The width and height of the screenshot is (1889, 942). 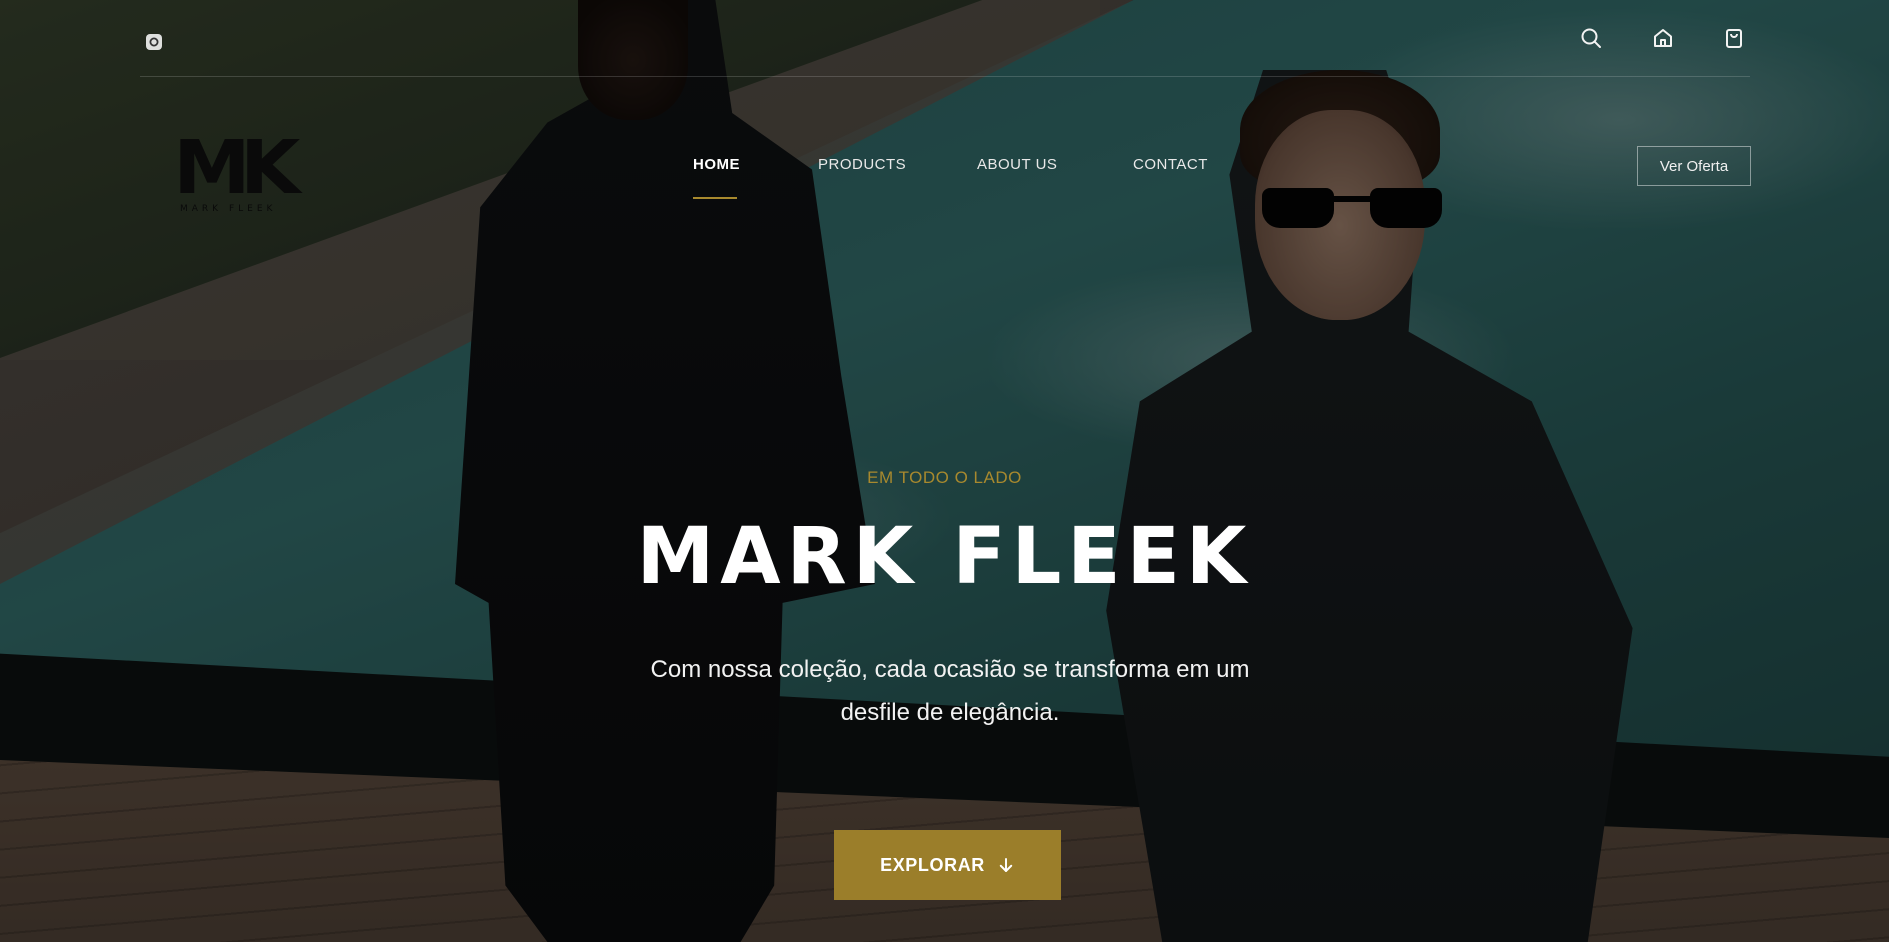 I want to click on nav-item-contact: CONTACT, so click(x=1170, y=164).